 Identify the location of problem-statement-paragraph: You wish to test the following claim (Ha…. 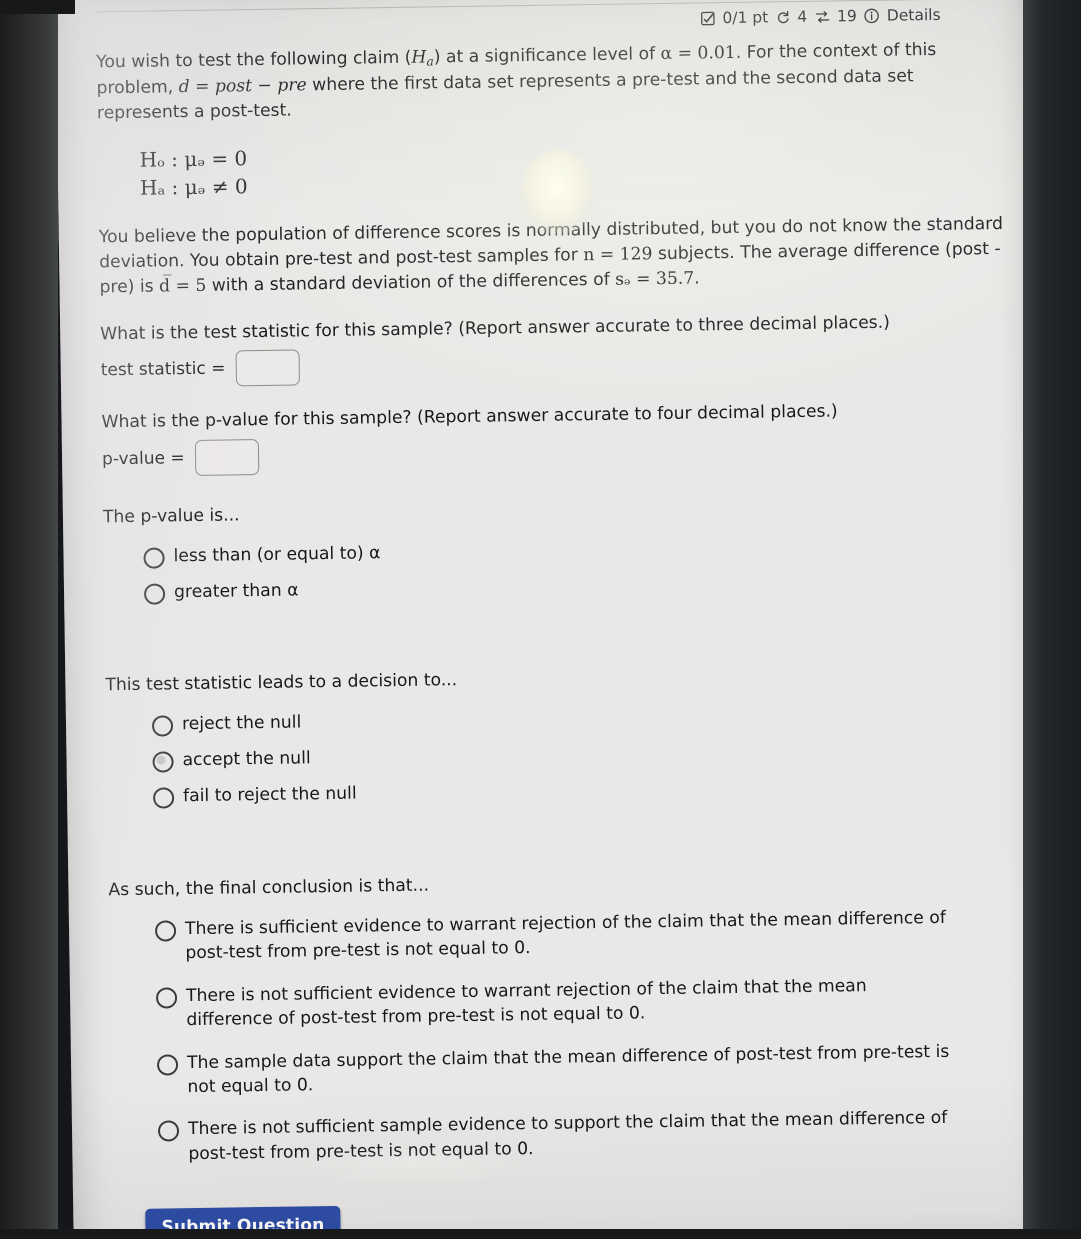
(550, 81).